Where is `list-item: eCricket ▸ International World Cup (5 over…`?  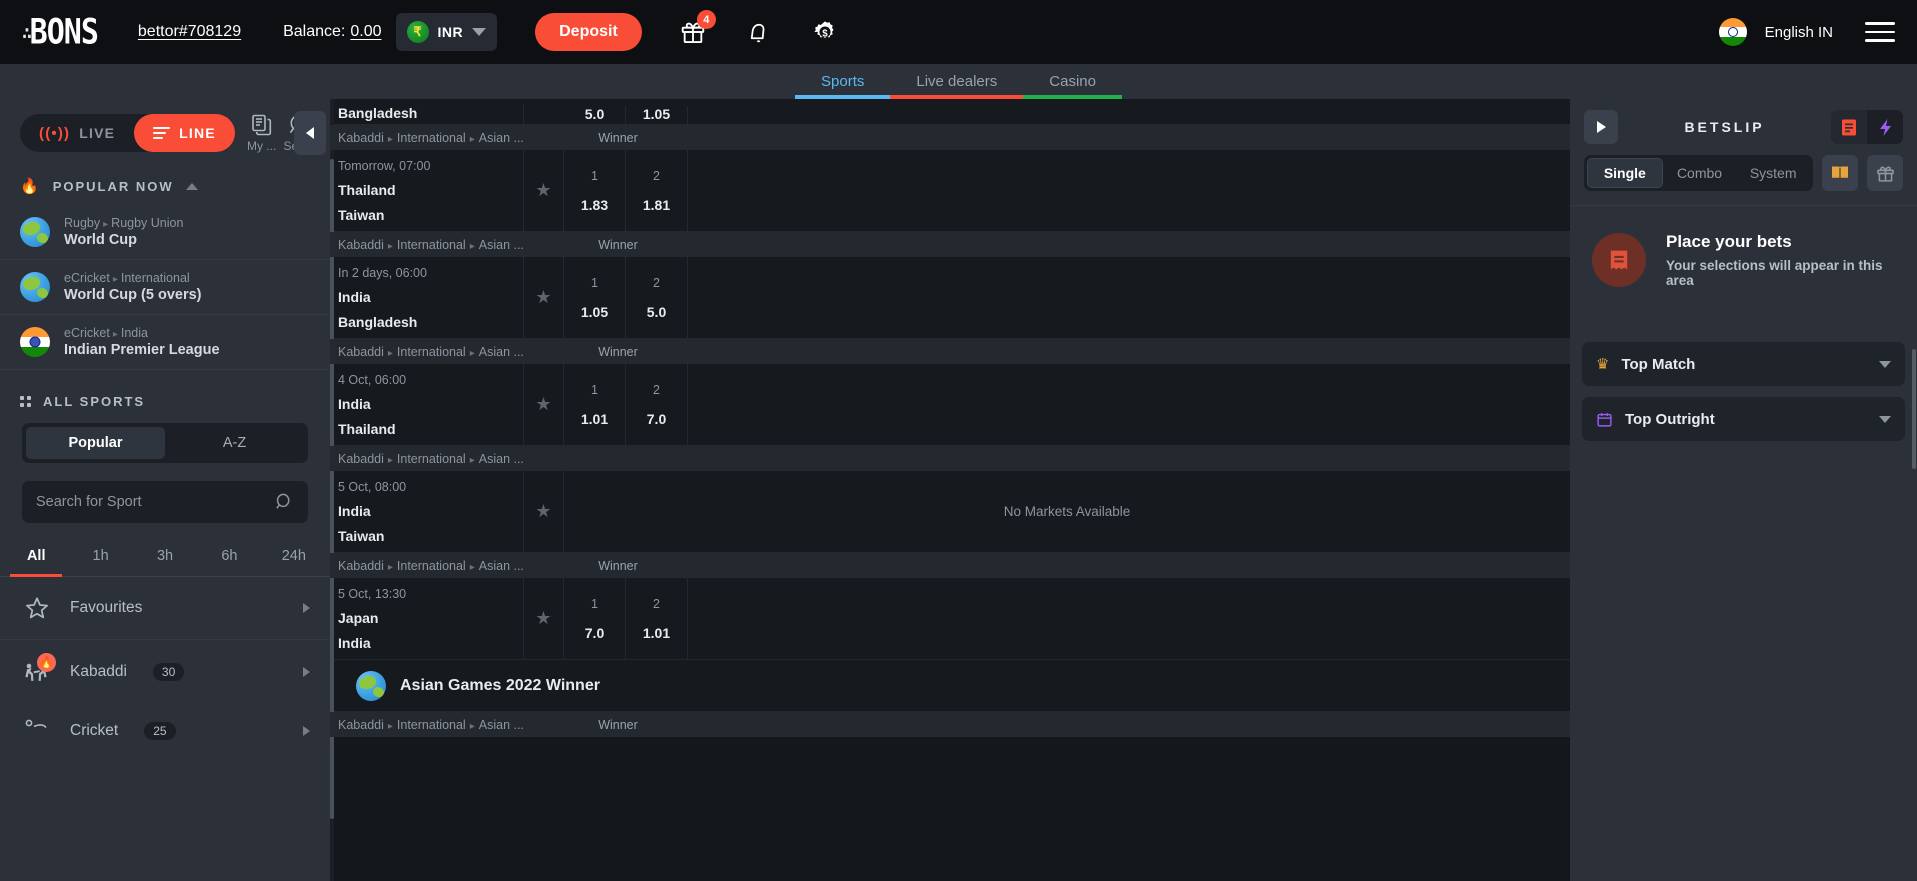
list-item: eCricket ▸ International World Cup (5 over… is located at coordinates (165, 287).